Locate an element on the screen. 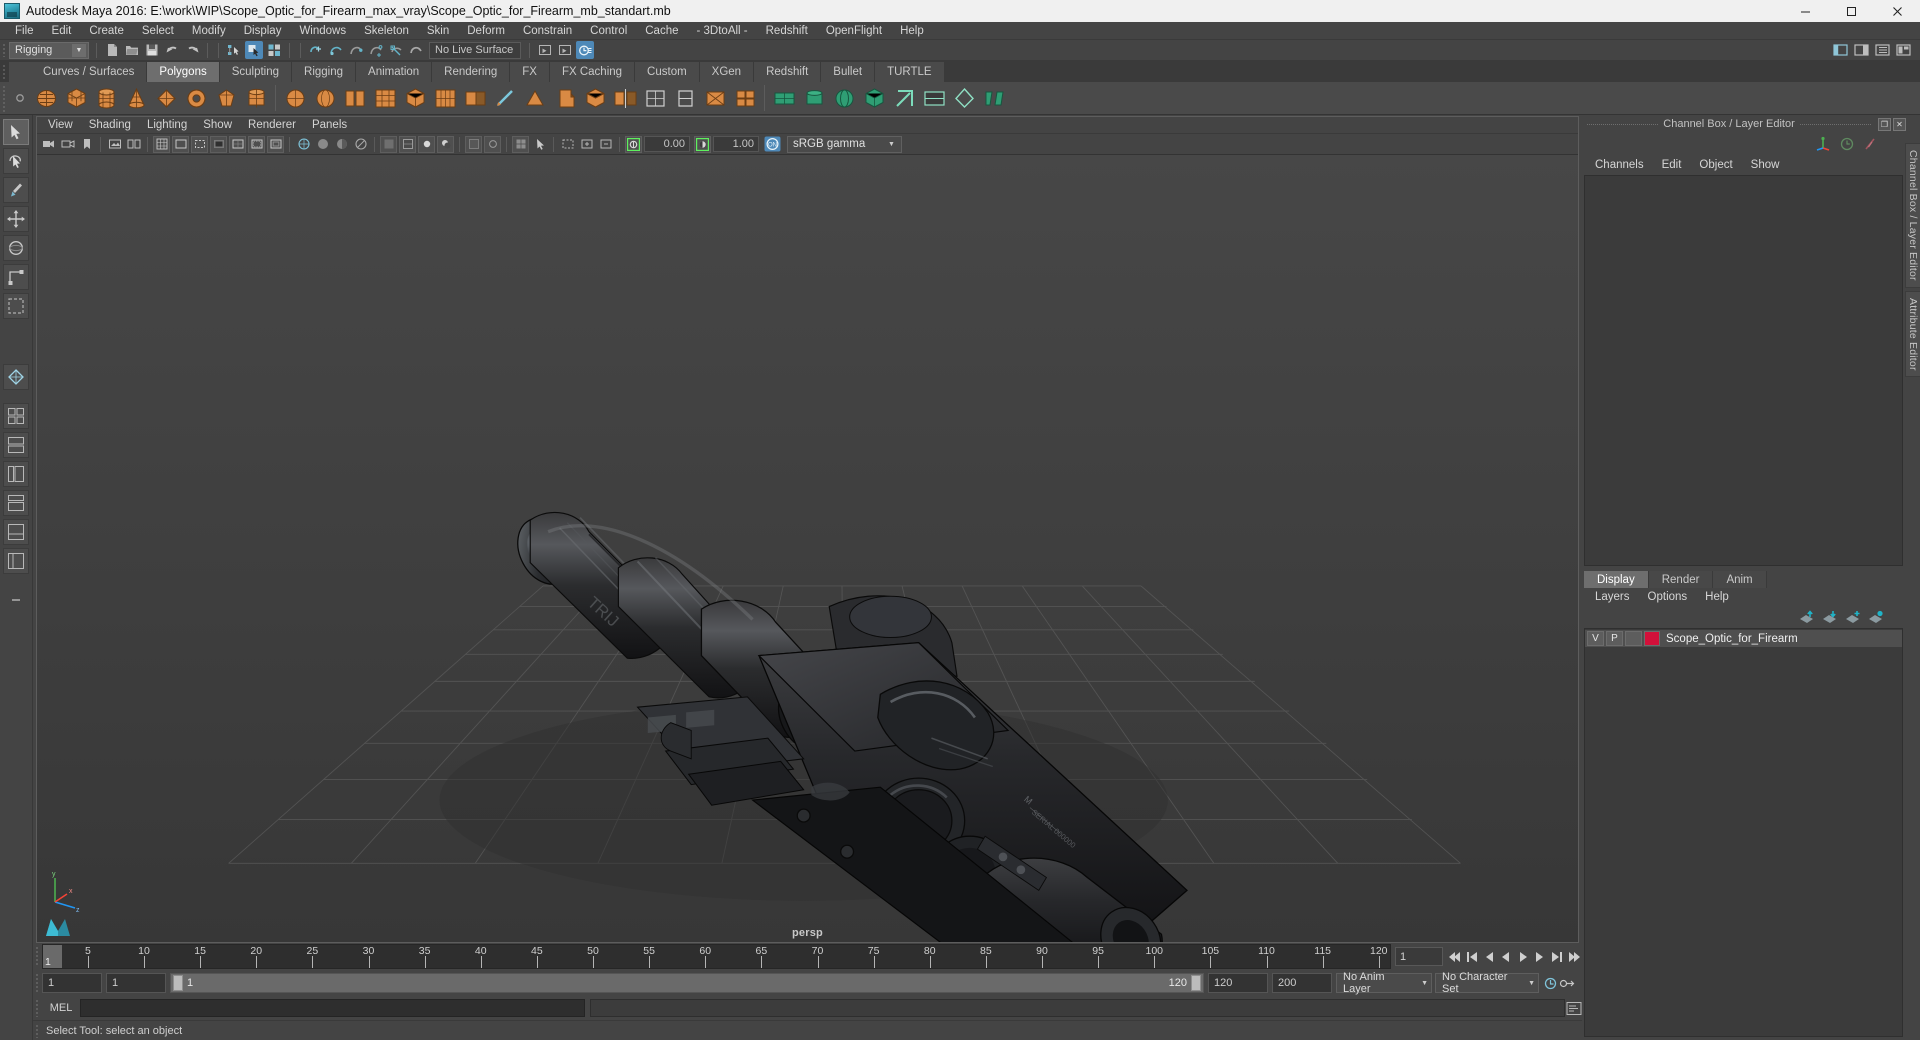 The image size is (1920, 1040). scale-tool-button is located at coordinates (16, 277).